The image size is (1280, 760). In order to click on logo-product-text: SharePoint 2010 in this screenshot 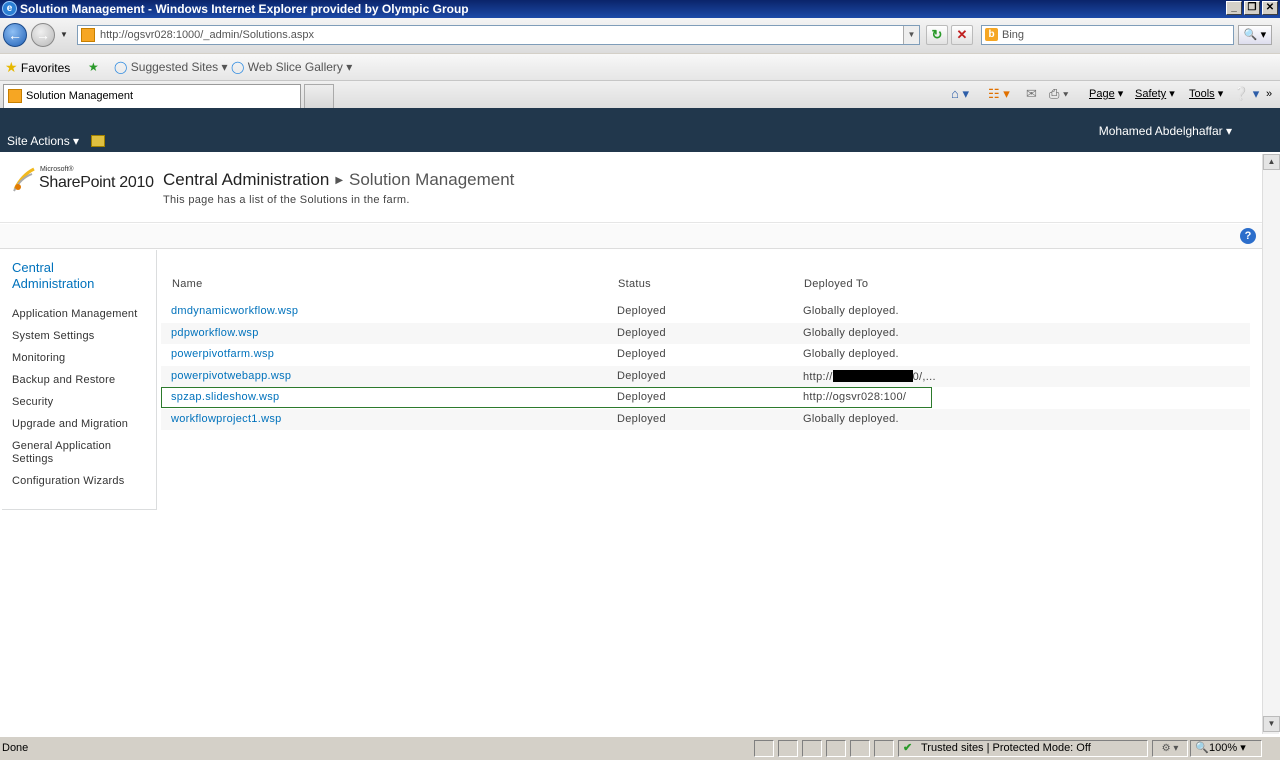, I will do `click(96, 182)`.